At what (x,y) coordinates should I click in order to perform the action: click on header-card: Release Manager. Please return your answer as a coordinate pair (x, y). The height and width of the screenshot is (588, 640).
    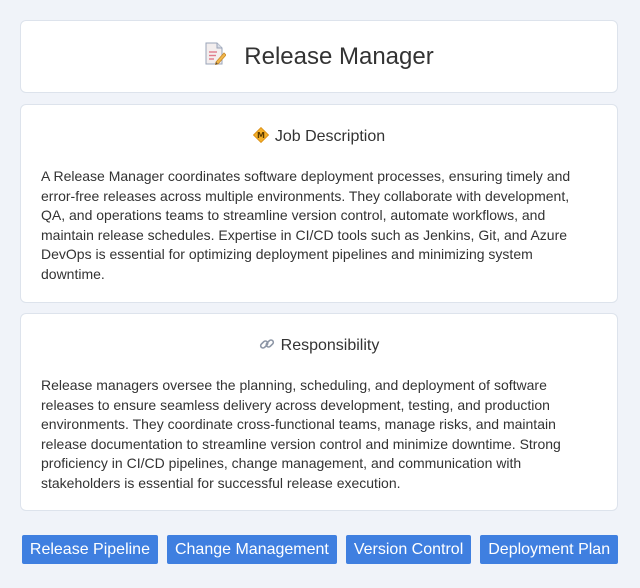
    Looking at the image, I should click on (319, 56).